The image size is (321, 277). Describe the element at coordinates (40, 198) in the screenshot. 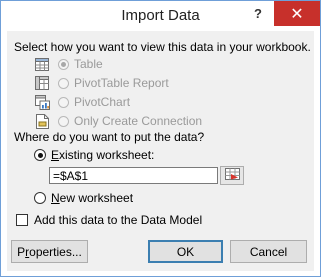

I see `radio-new-worksheet` at that location.